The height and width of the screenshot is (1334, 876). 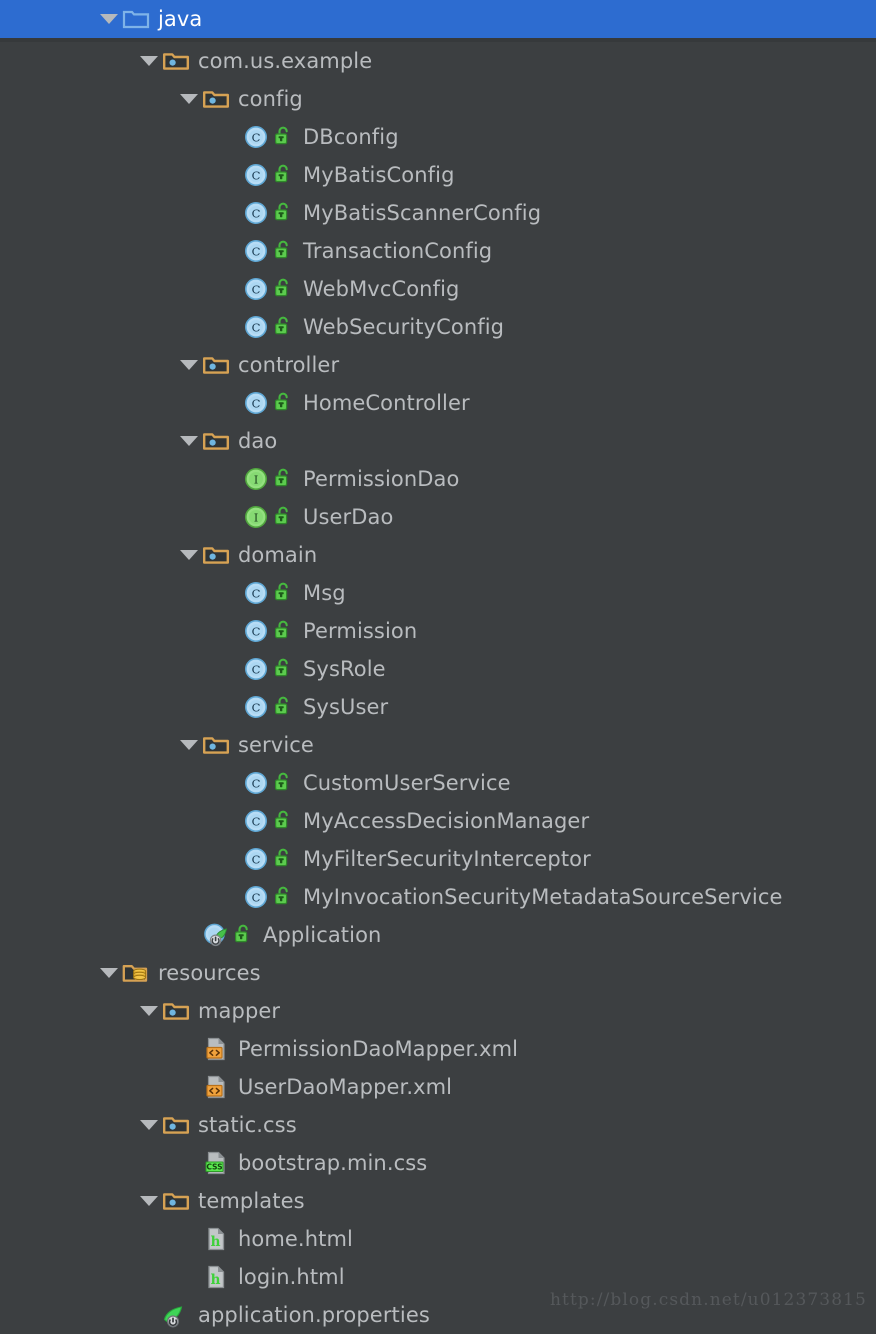 What do you see at coordinates (438, 517) in the screenshot?
I see `tree-row-userdao: I UserDao` at bounding box center [438, 517].